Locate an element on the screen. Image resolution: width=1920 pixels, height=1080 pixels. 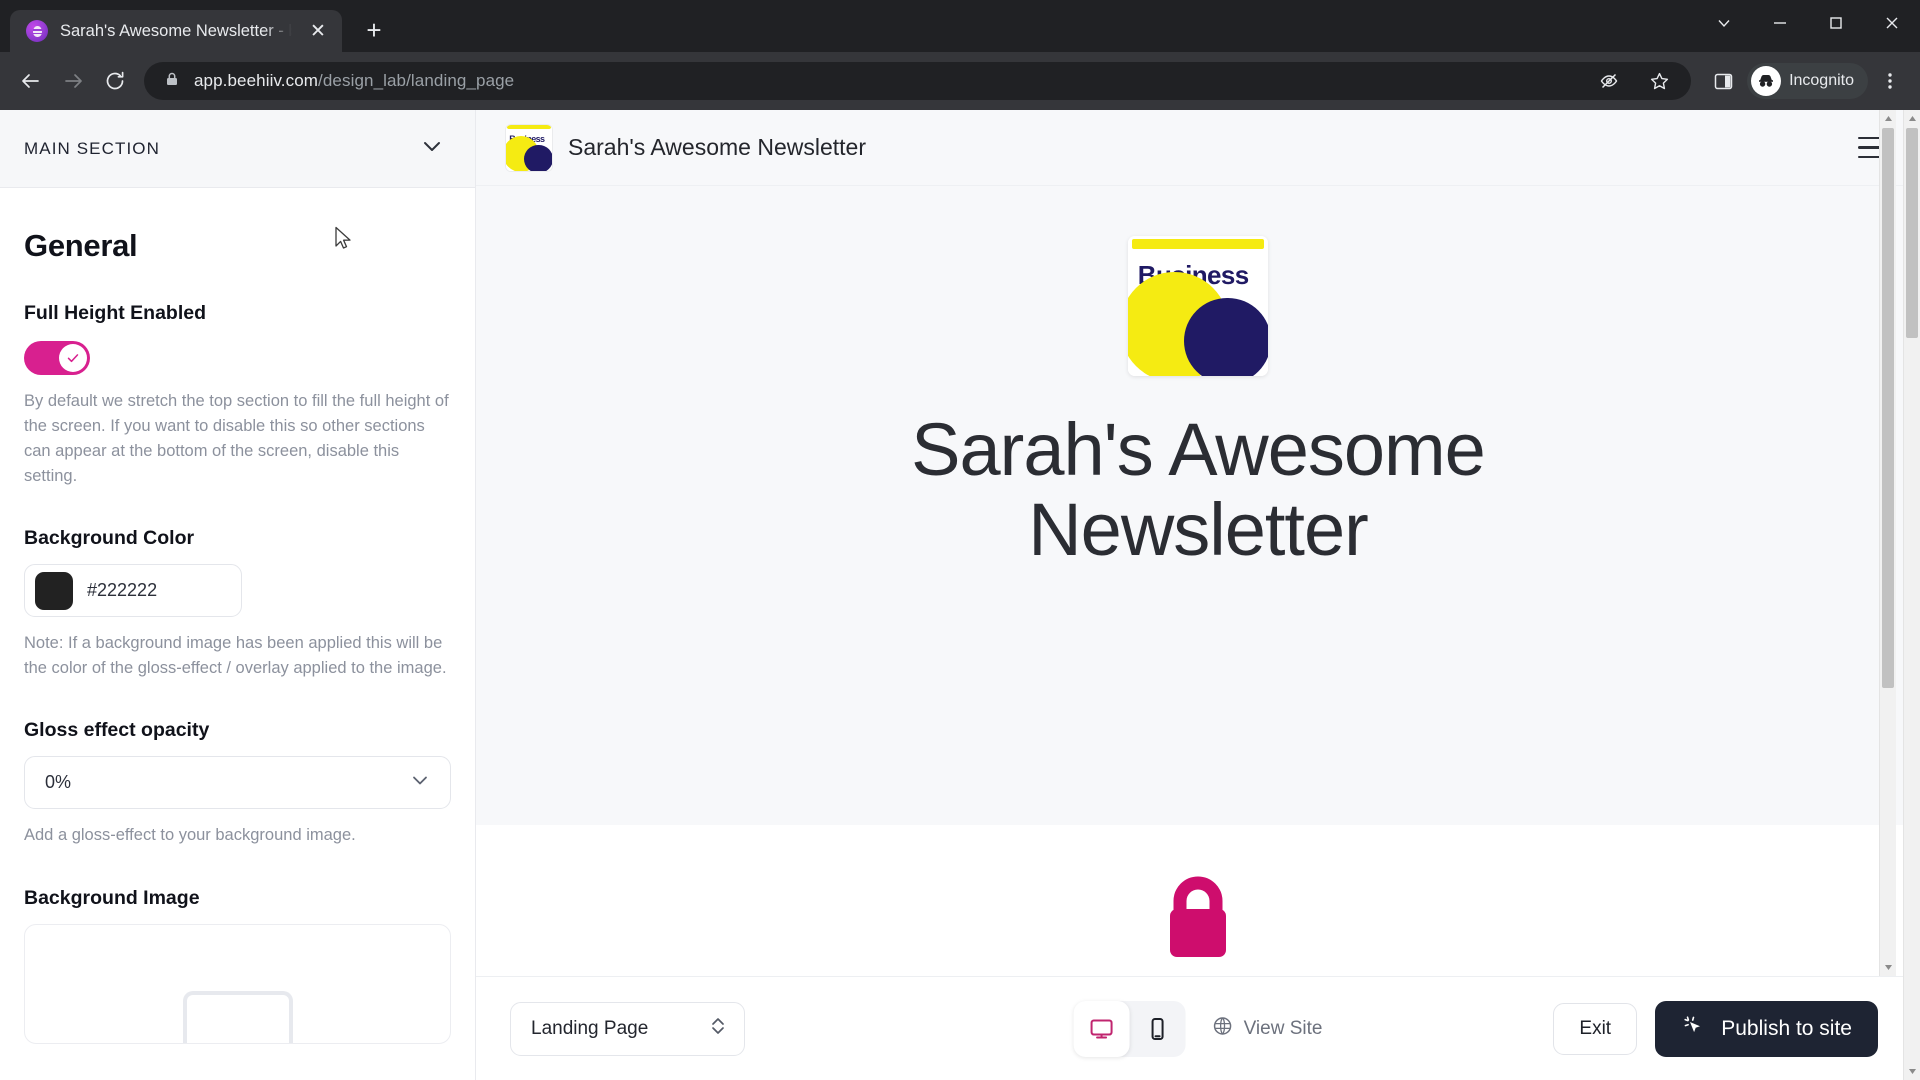
section-header-main-section: MAIN SECTION is located at coordinates (237, 149).